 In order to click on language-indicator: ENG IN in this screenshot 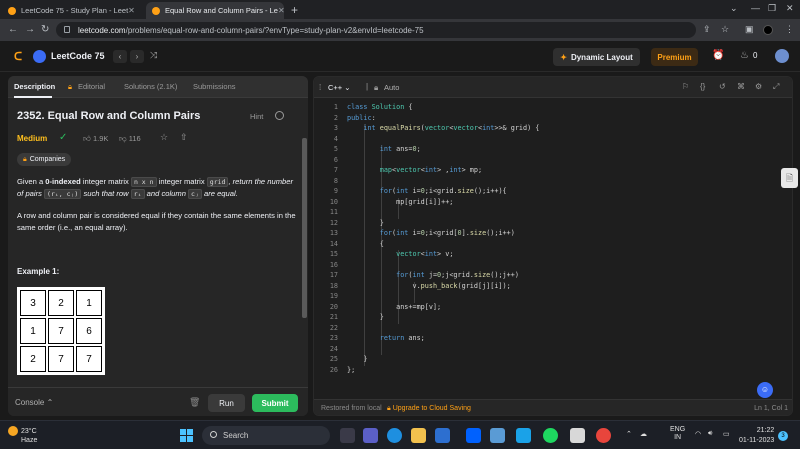, I will do `click(677, 434)`.